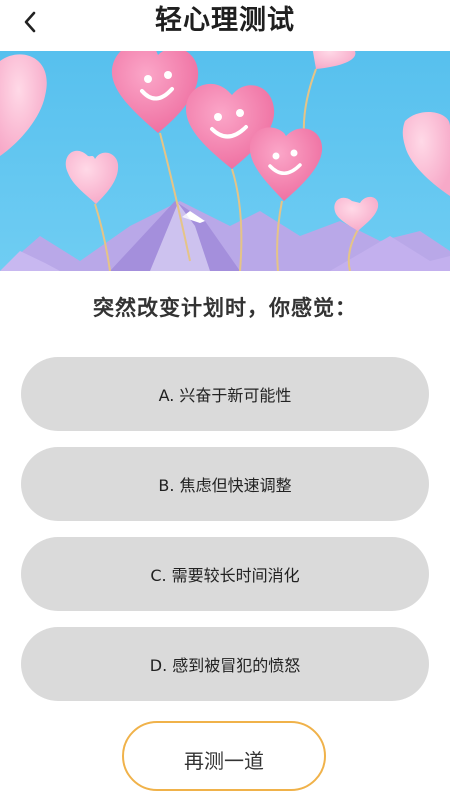  I want to click on option-label: D. 感到被冒犯的愤怒, so click(225, 665).